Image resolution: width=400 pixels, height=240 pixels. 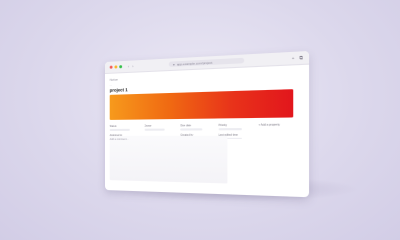 What do you see at coordinates (121, 67) in the screenshot?
I see `maximize-button` at bounding box center [121, 67].